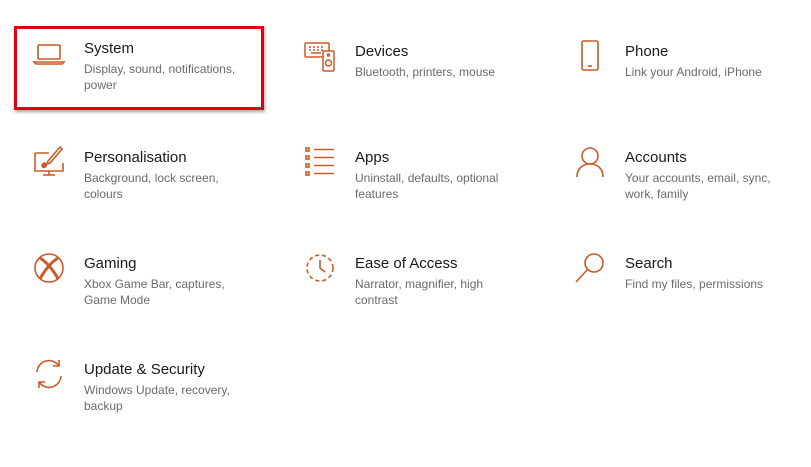  What do you see at coordinates (109, 48) in the screenshot?
I see `tile-title: System` at bounding box center [109, 48].